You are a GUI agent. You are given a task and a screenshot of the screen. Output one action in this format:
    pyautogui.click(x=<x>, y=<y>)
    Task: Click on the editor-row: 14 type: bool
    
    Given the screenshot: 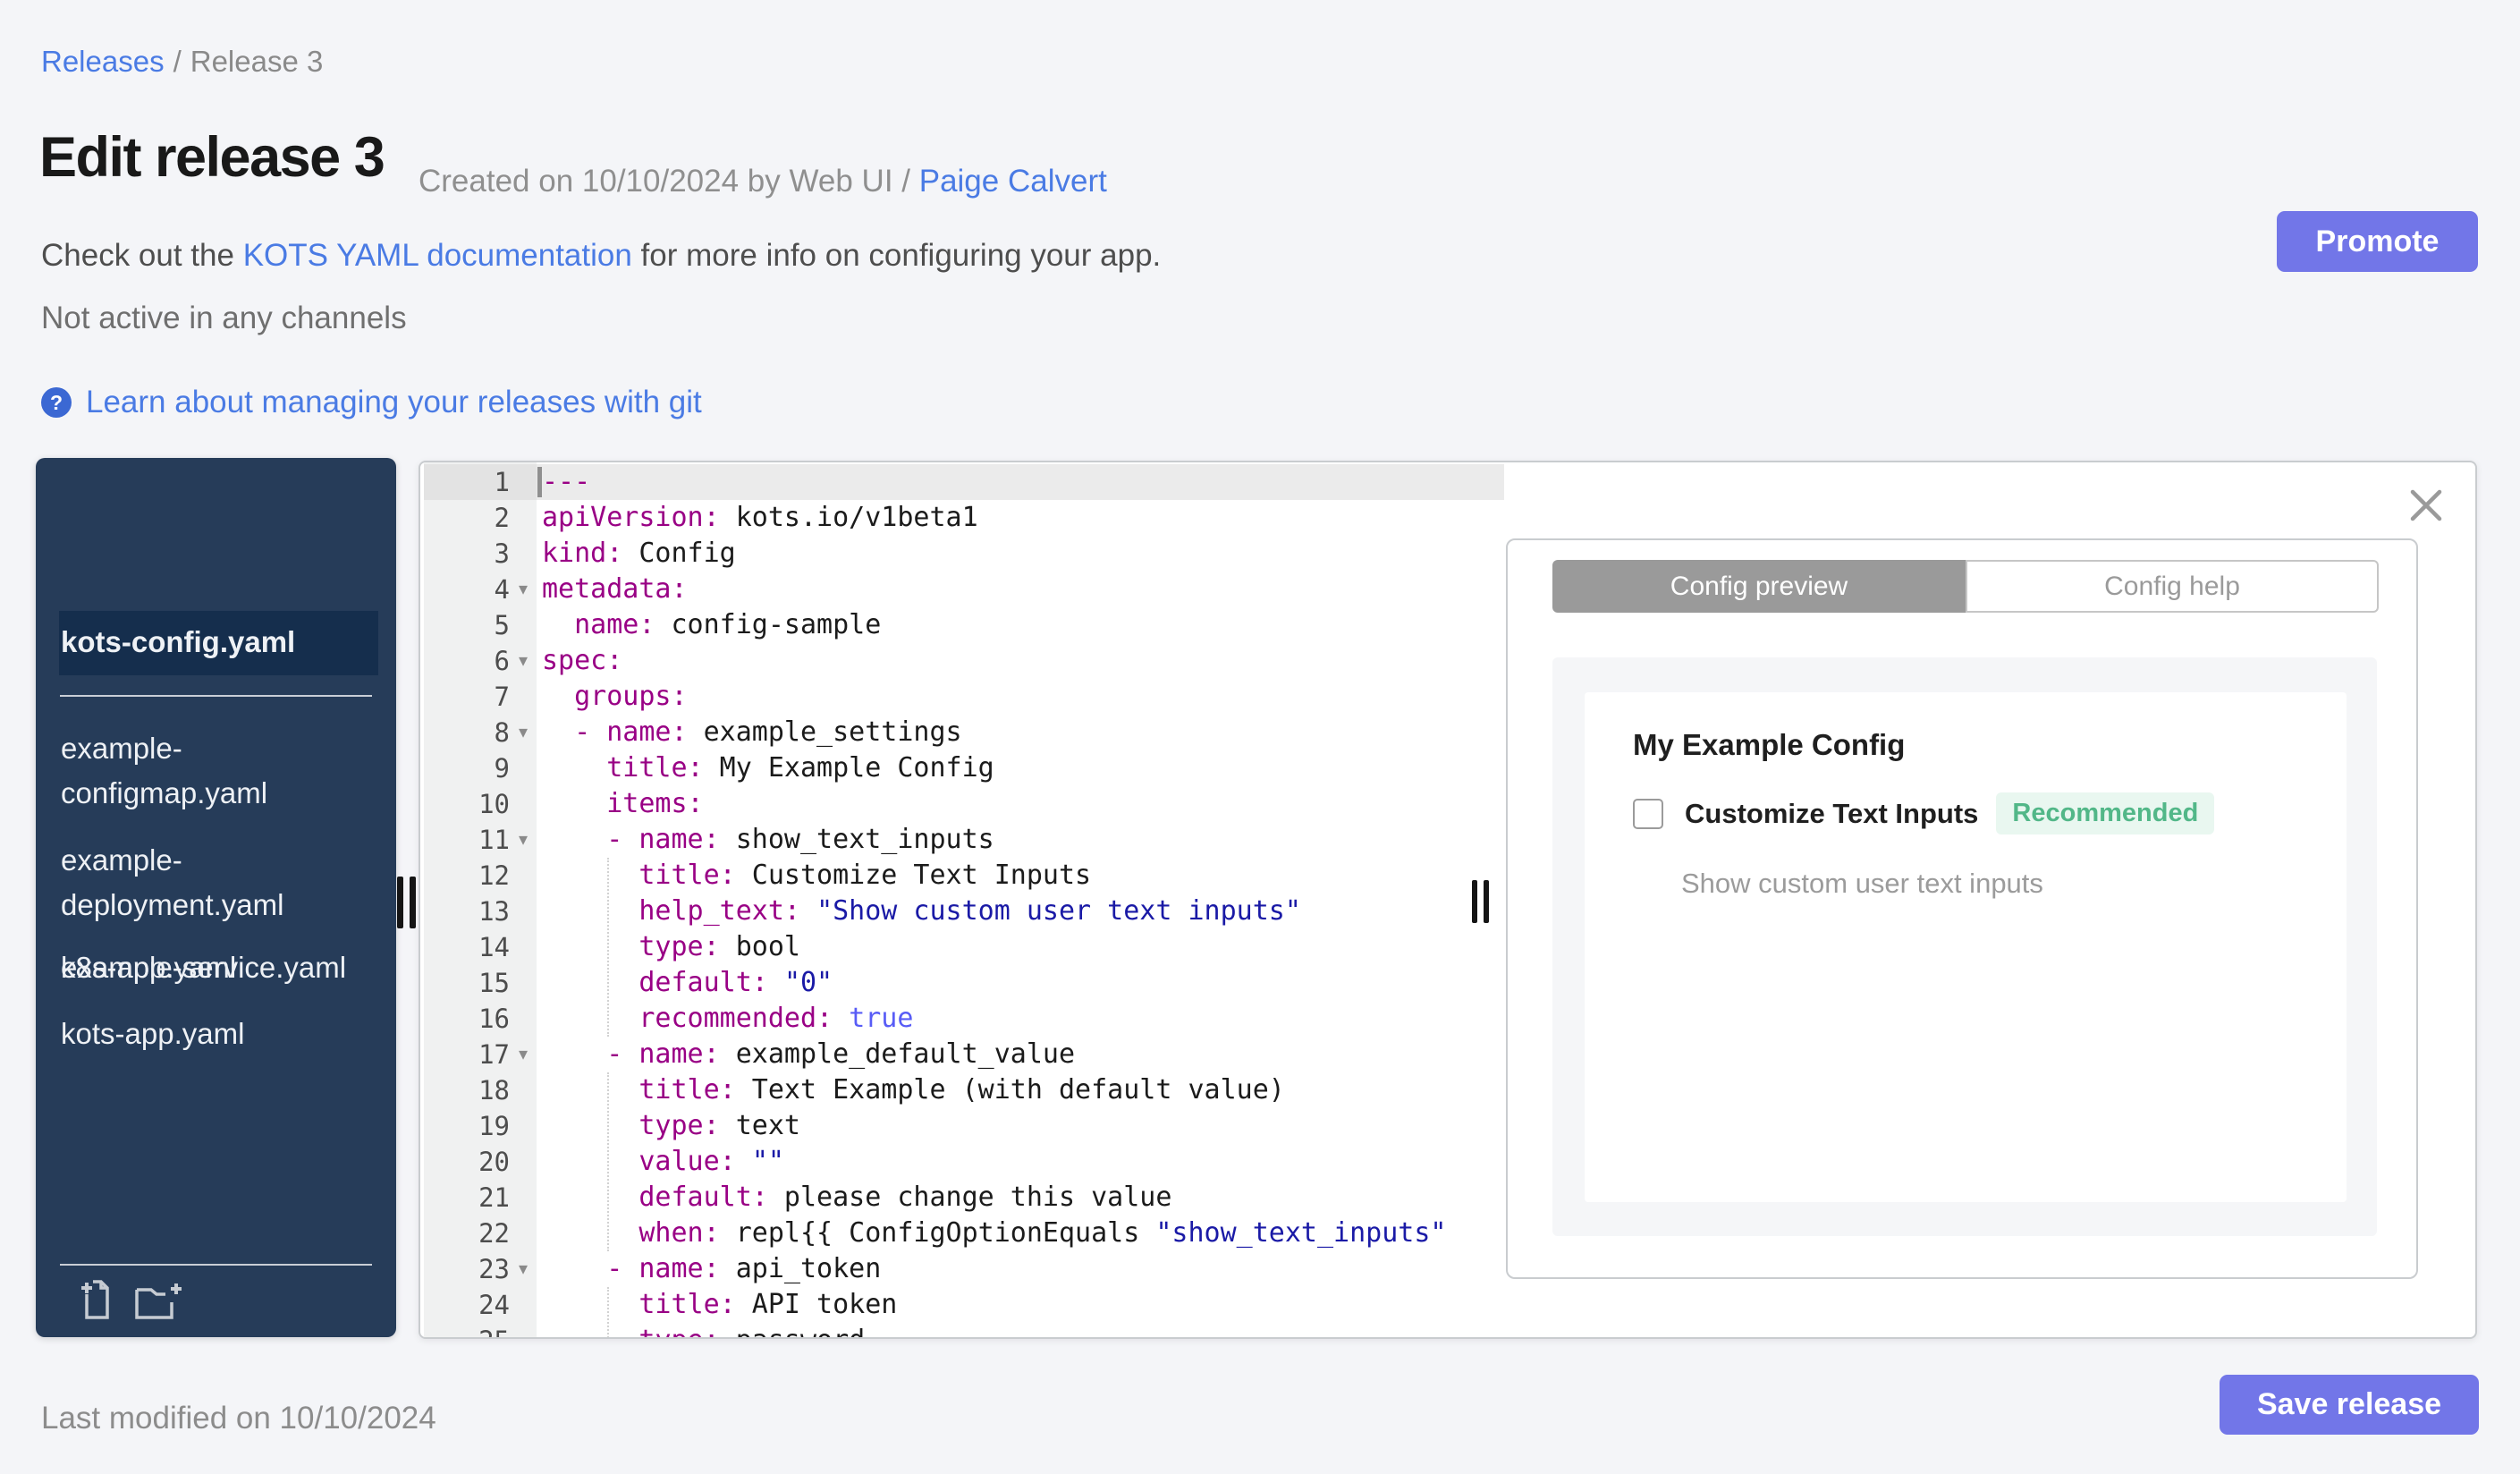 What is the action you would take?
    pyautogui.click(x=964, y=947)
    